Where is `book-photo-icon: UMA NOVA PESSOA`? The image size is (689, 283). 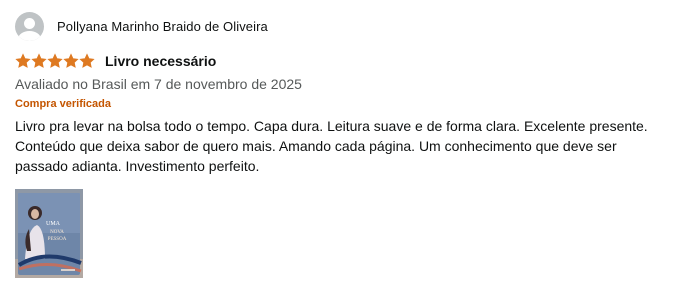
book-photo-icon: UMA NOVA PESSOA is located at coordinates (49, 233).